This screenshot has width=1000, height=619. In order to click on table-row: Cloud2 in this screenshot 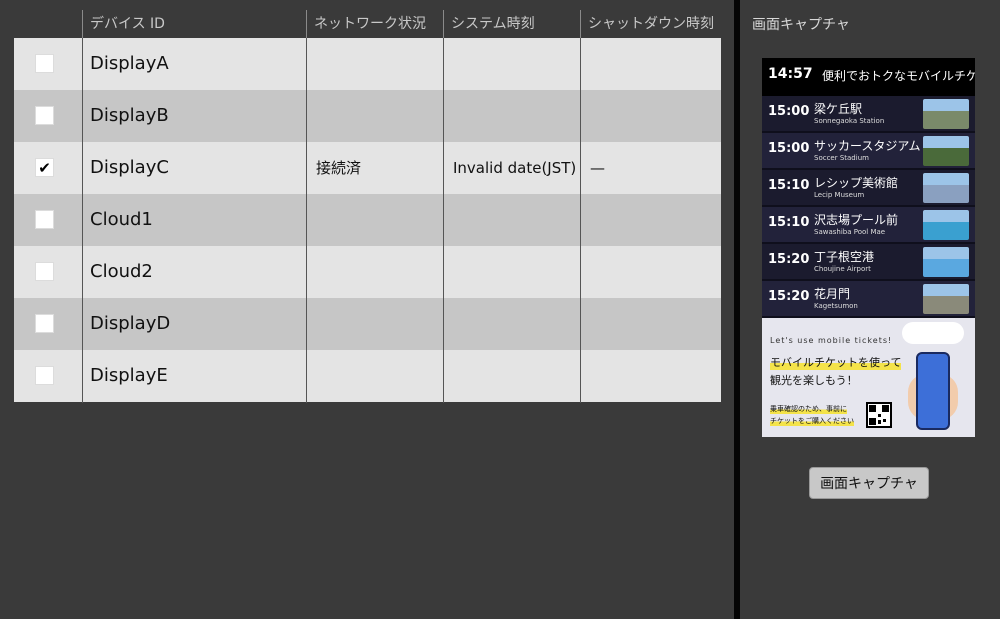, I will do `click(367, 272)`.